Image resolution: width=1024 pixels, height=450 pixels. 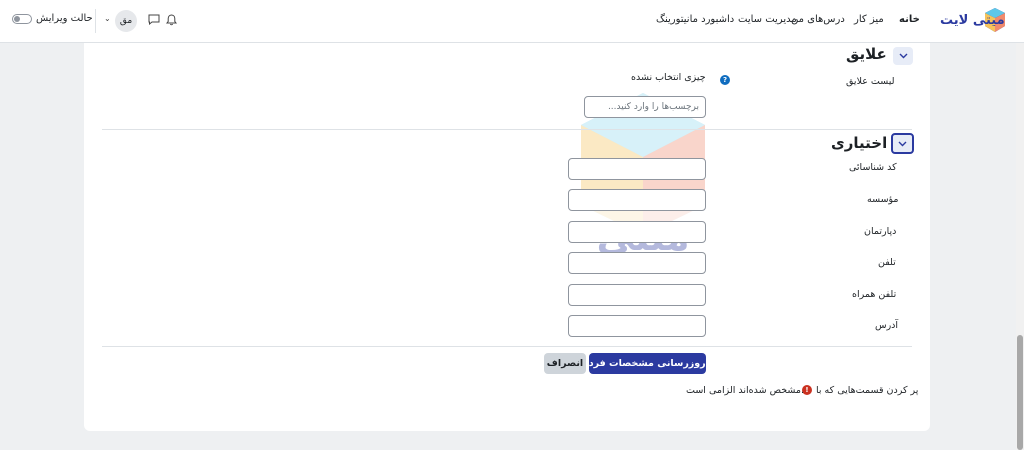 What do you see at coordinates (107, 18) in the screenshot?
I see `user-menu-chevron-icon: ⌄` at bounding box center [107, 18].